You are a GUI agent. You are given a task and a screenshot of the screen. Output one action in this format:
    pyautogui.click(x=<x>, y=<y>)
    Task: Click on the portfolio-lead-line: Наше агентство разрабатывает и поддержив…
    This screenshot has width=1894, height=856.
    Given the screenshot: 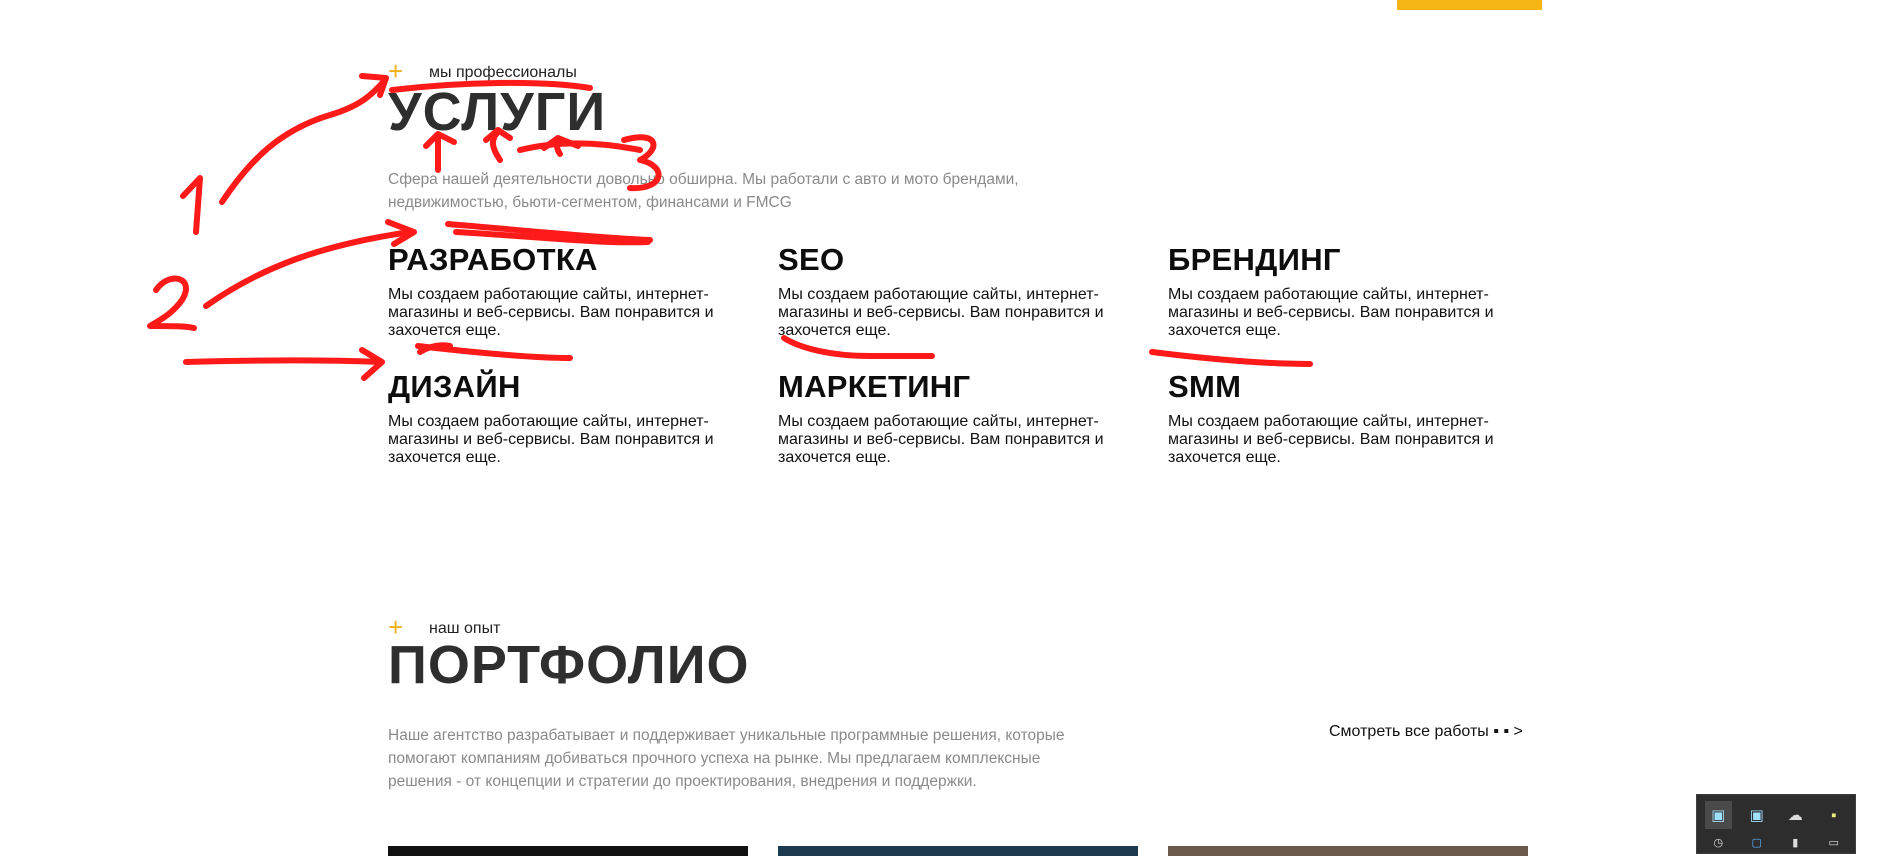 What is the action you would take?
    pyautogui.click(x=726, y=735)
    